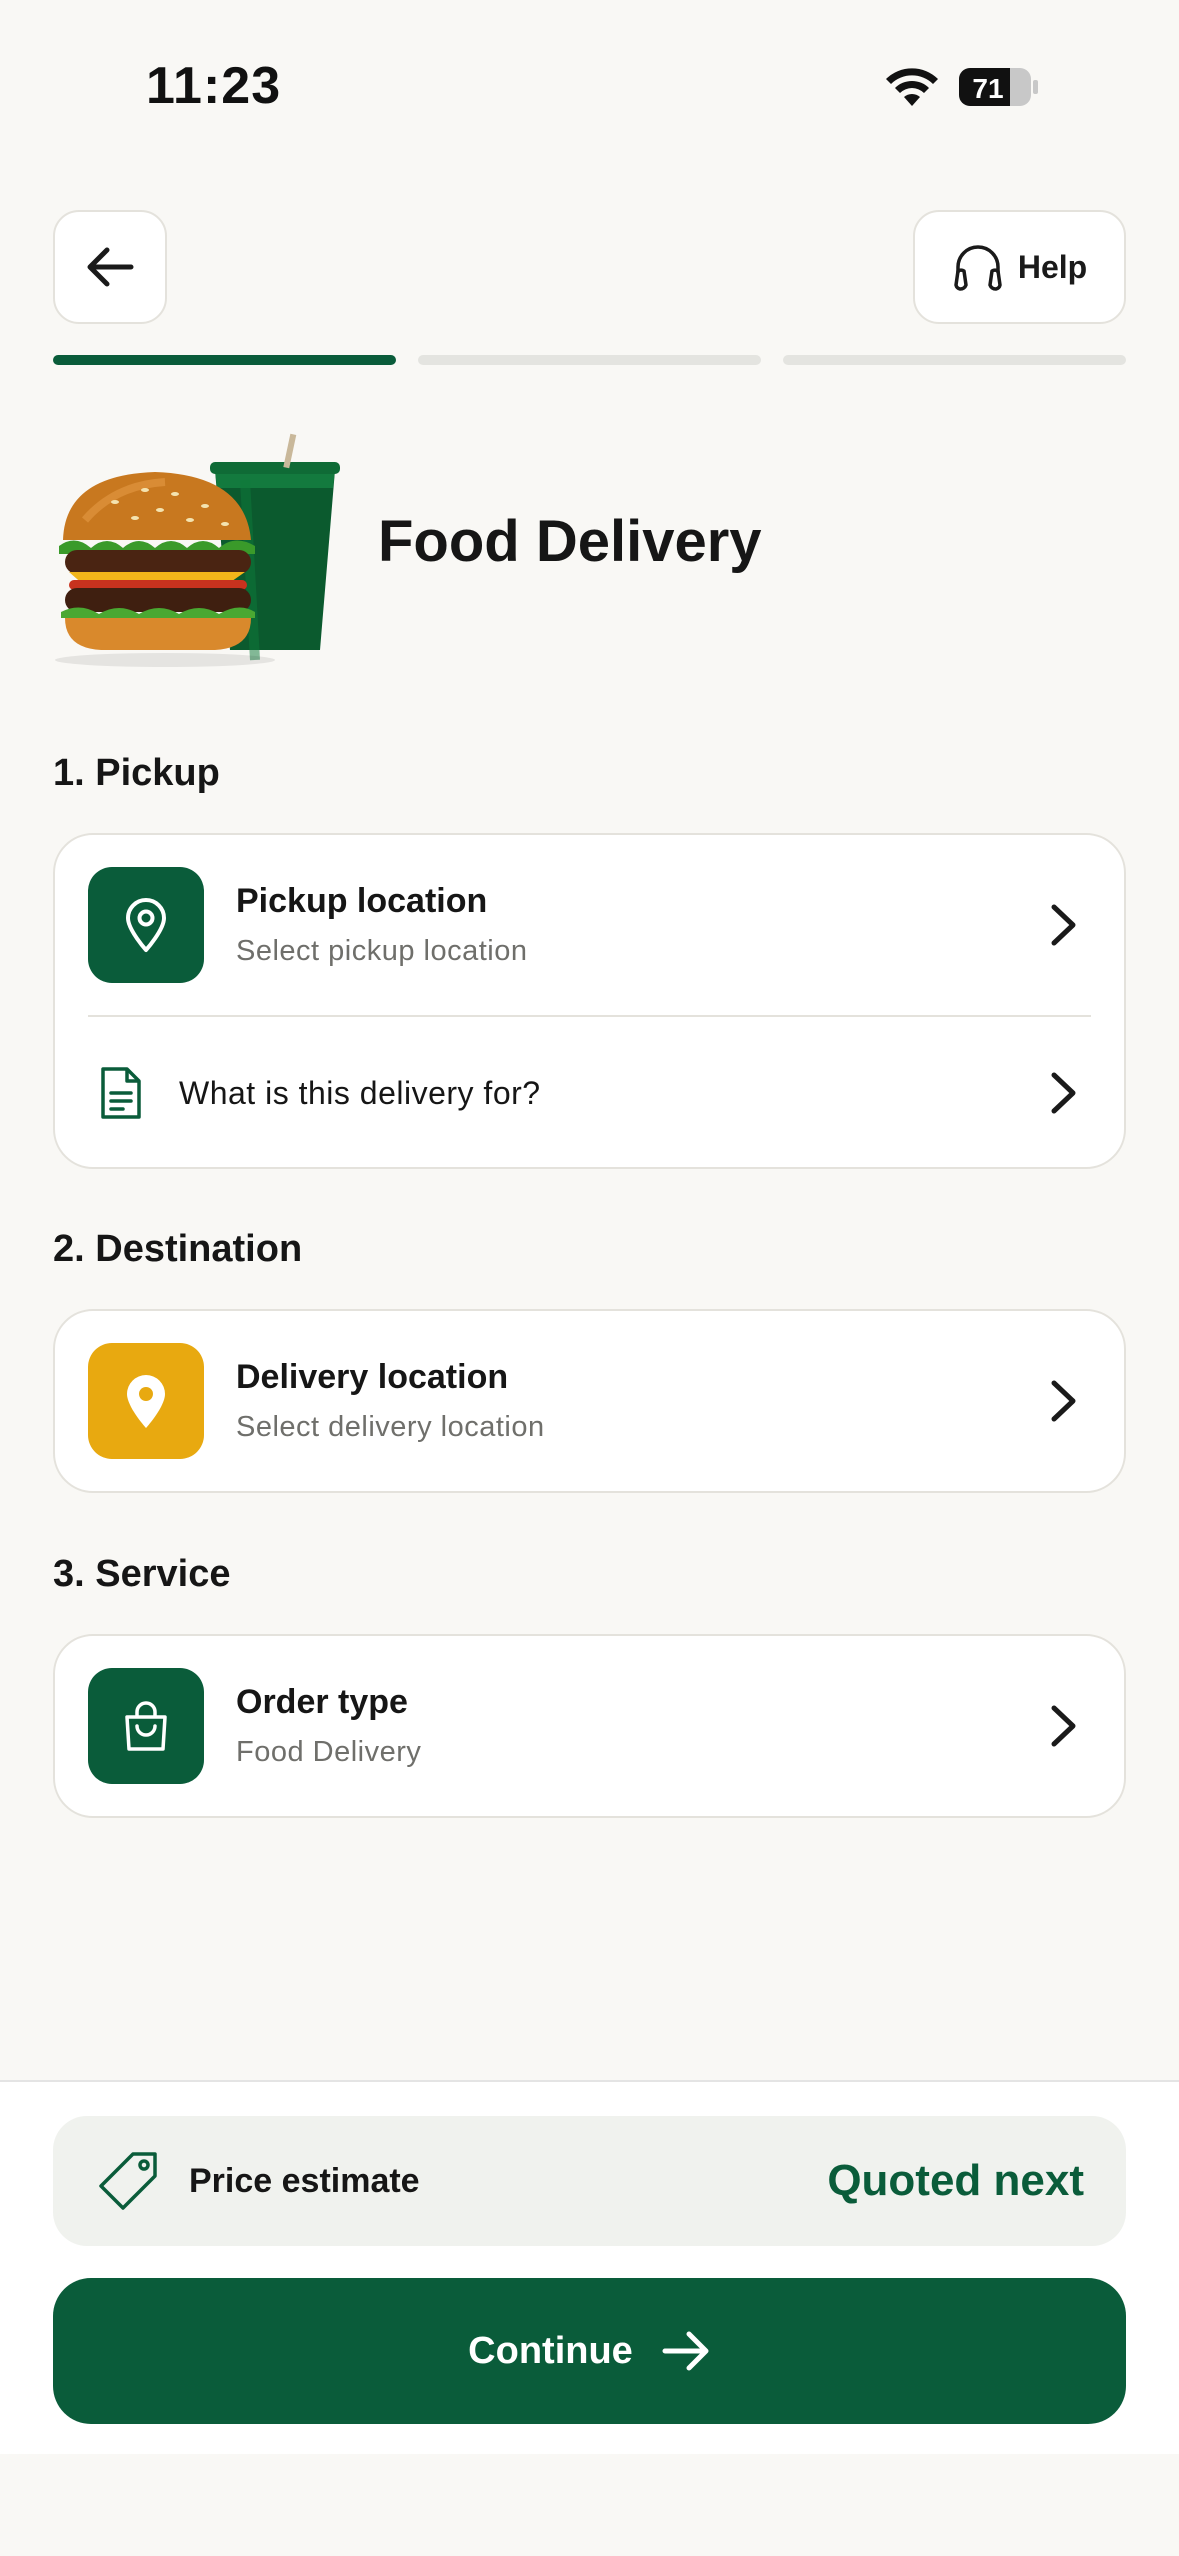 The width and height of the screenshot is (1179, 2556). What do you see at coordinates (589, 2267) in the screenshot?
I see `bottom-panel: Price estimate Quoted next Continue` at bounding box center [589, 2267].